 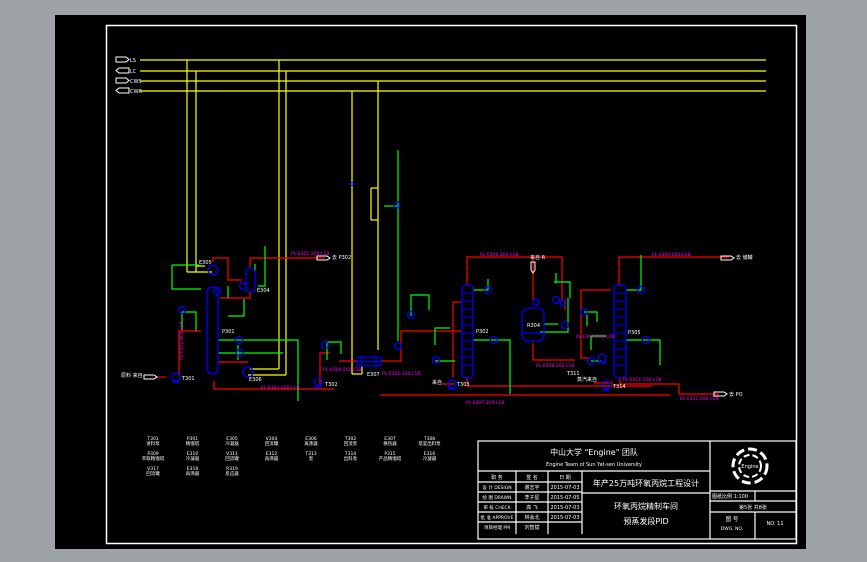 I want to click on dwg-no-label-en: DWG. NO., so click(x=732, y=529).